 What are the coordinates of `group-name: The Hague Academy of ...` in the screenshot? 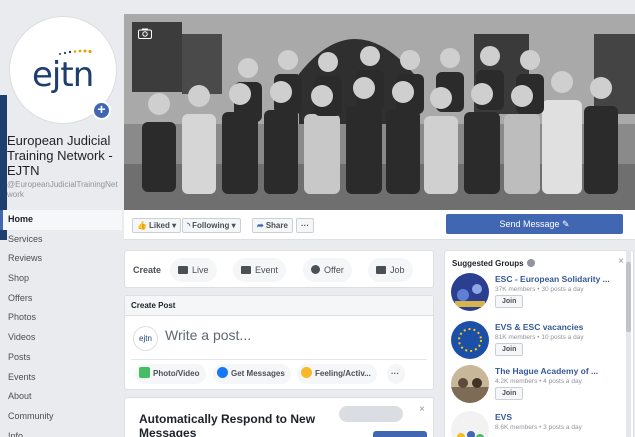 It's located at (560, 371).